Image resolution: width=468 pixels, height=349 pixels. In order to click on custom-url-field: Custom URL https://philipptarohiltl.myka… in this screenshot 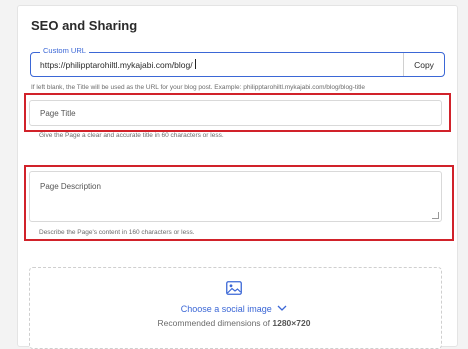, I will do `click(237, 61)`.